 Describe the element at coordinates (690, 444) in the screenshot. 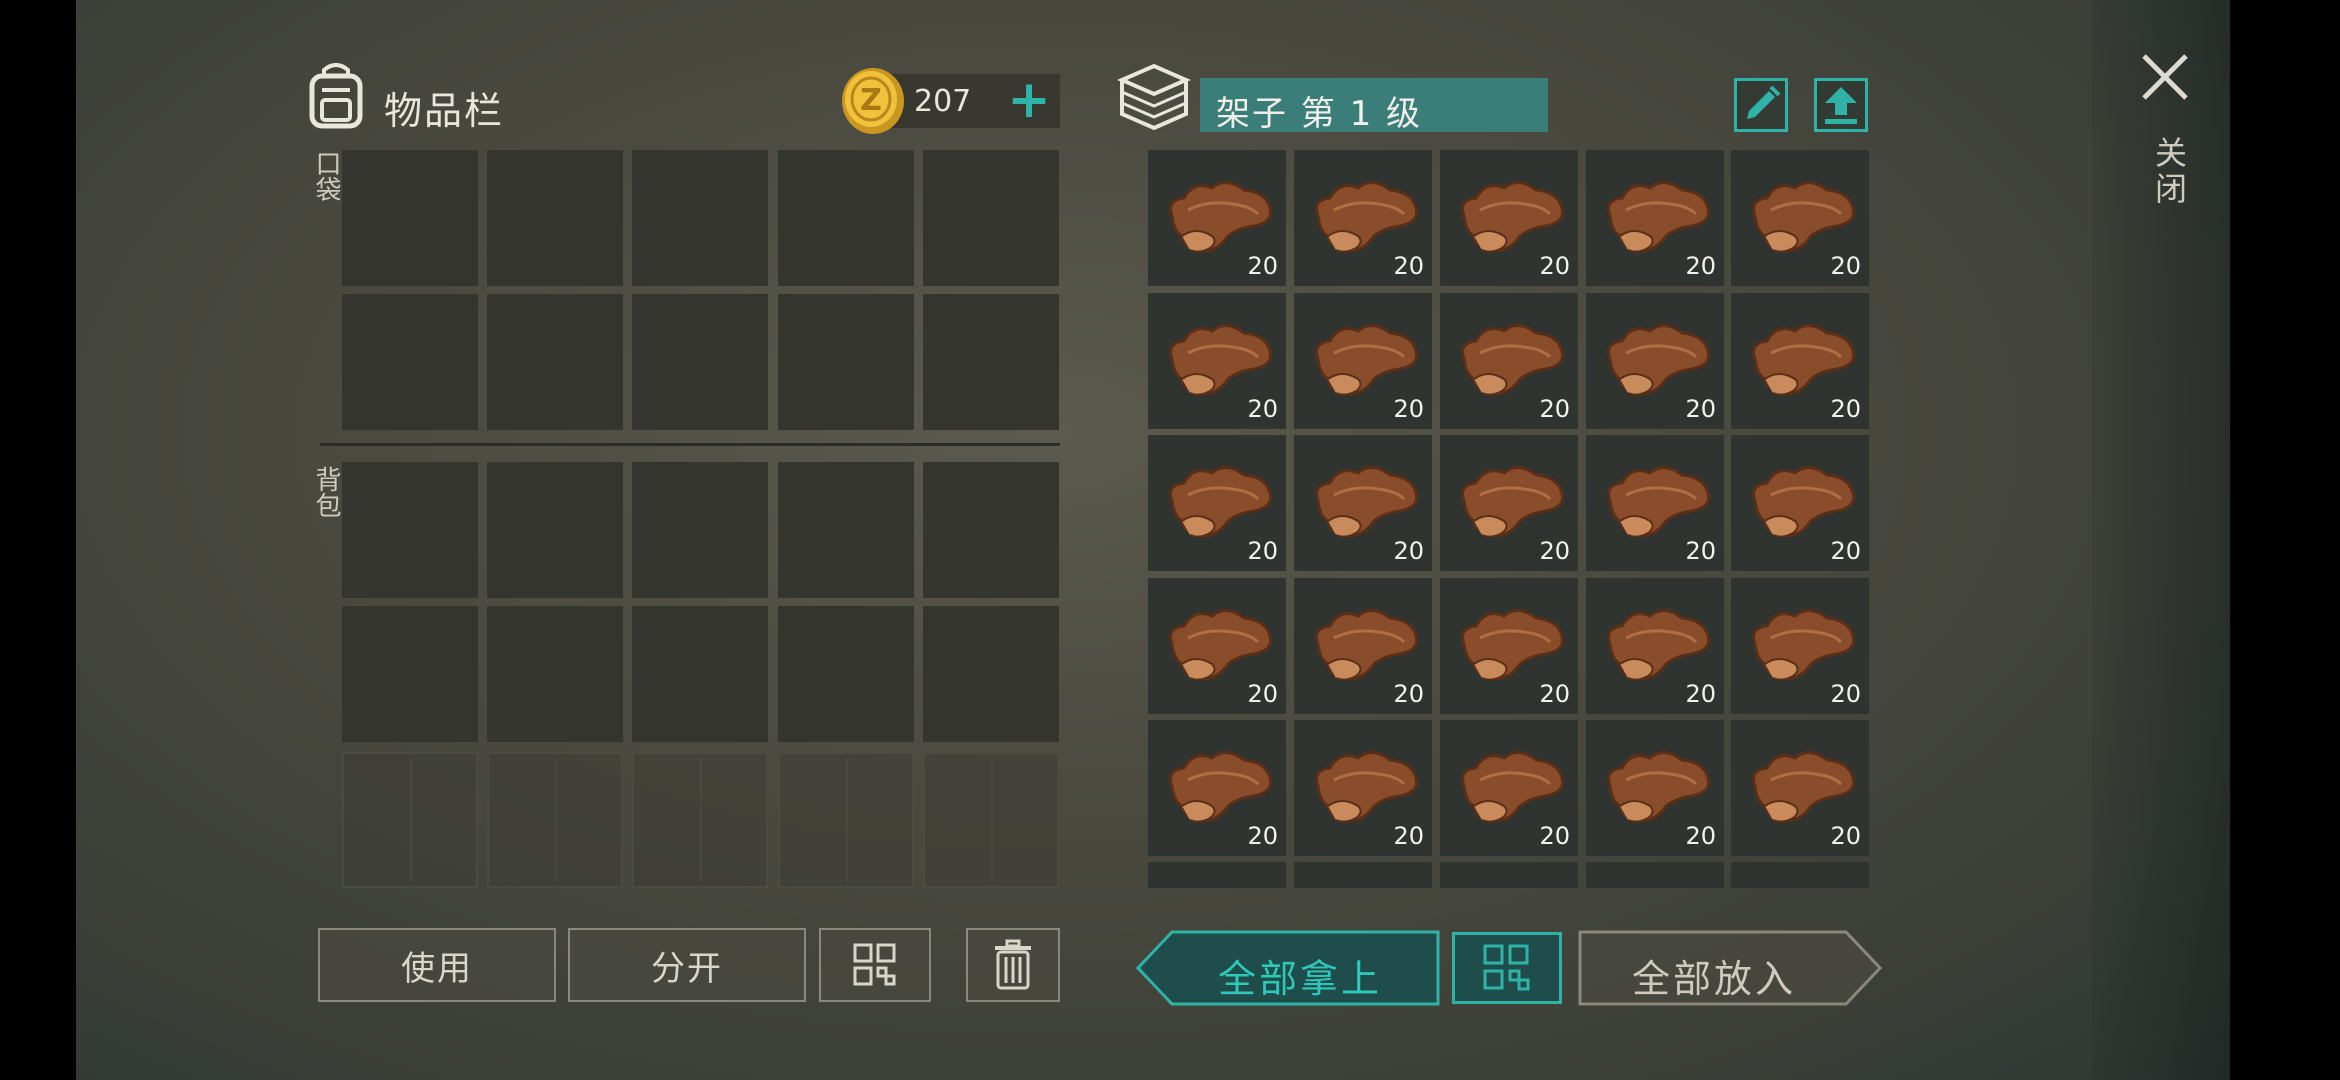

I see `section-divider` at that location.